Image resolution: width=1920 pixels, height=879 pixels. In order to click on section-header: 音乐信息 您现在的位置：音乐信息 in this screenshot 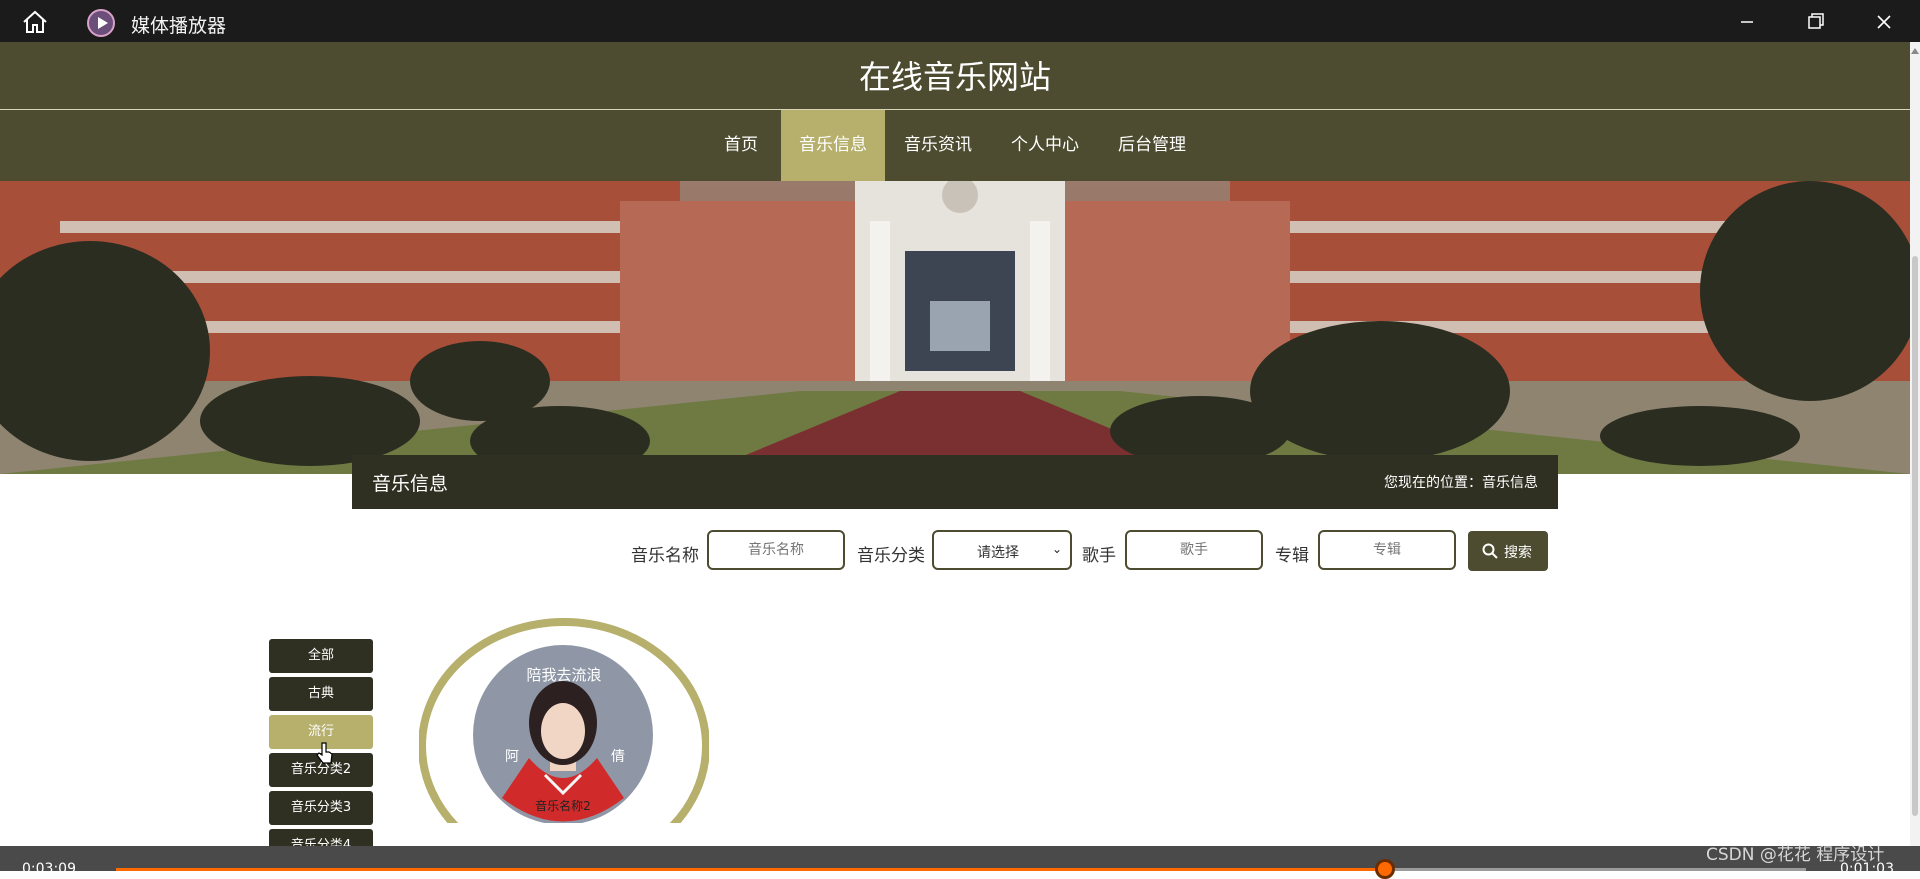, I will do `click(955, 482)`.